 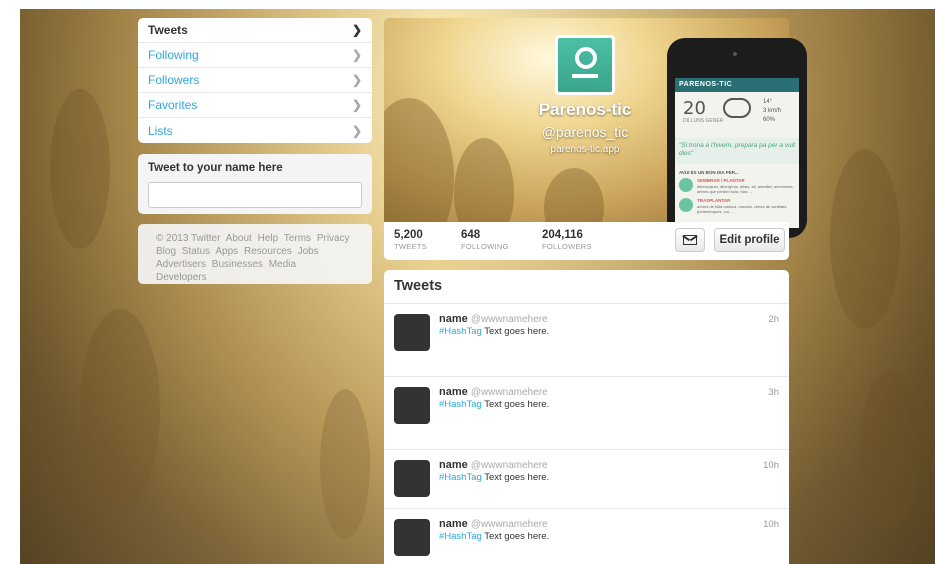 What do you see at coordinates (585, 132) in the screenshot?
I see `profile-handle: @parenos_tic` at bounding box center [585, 132].